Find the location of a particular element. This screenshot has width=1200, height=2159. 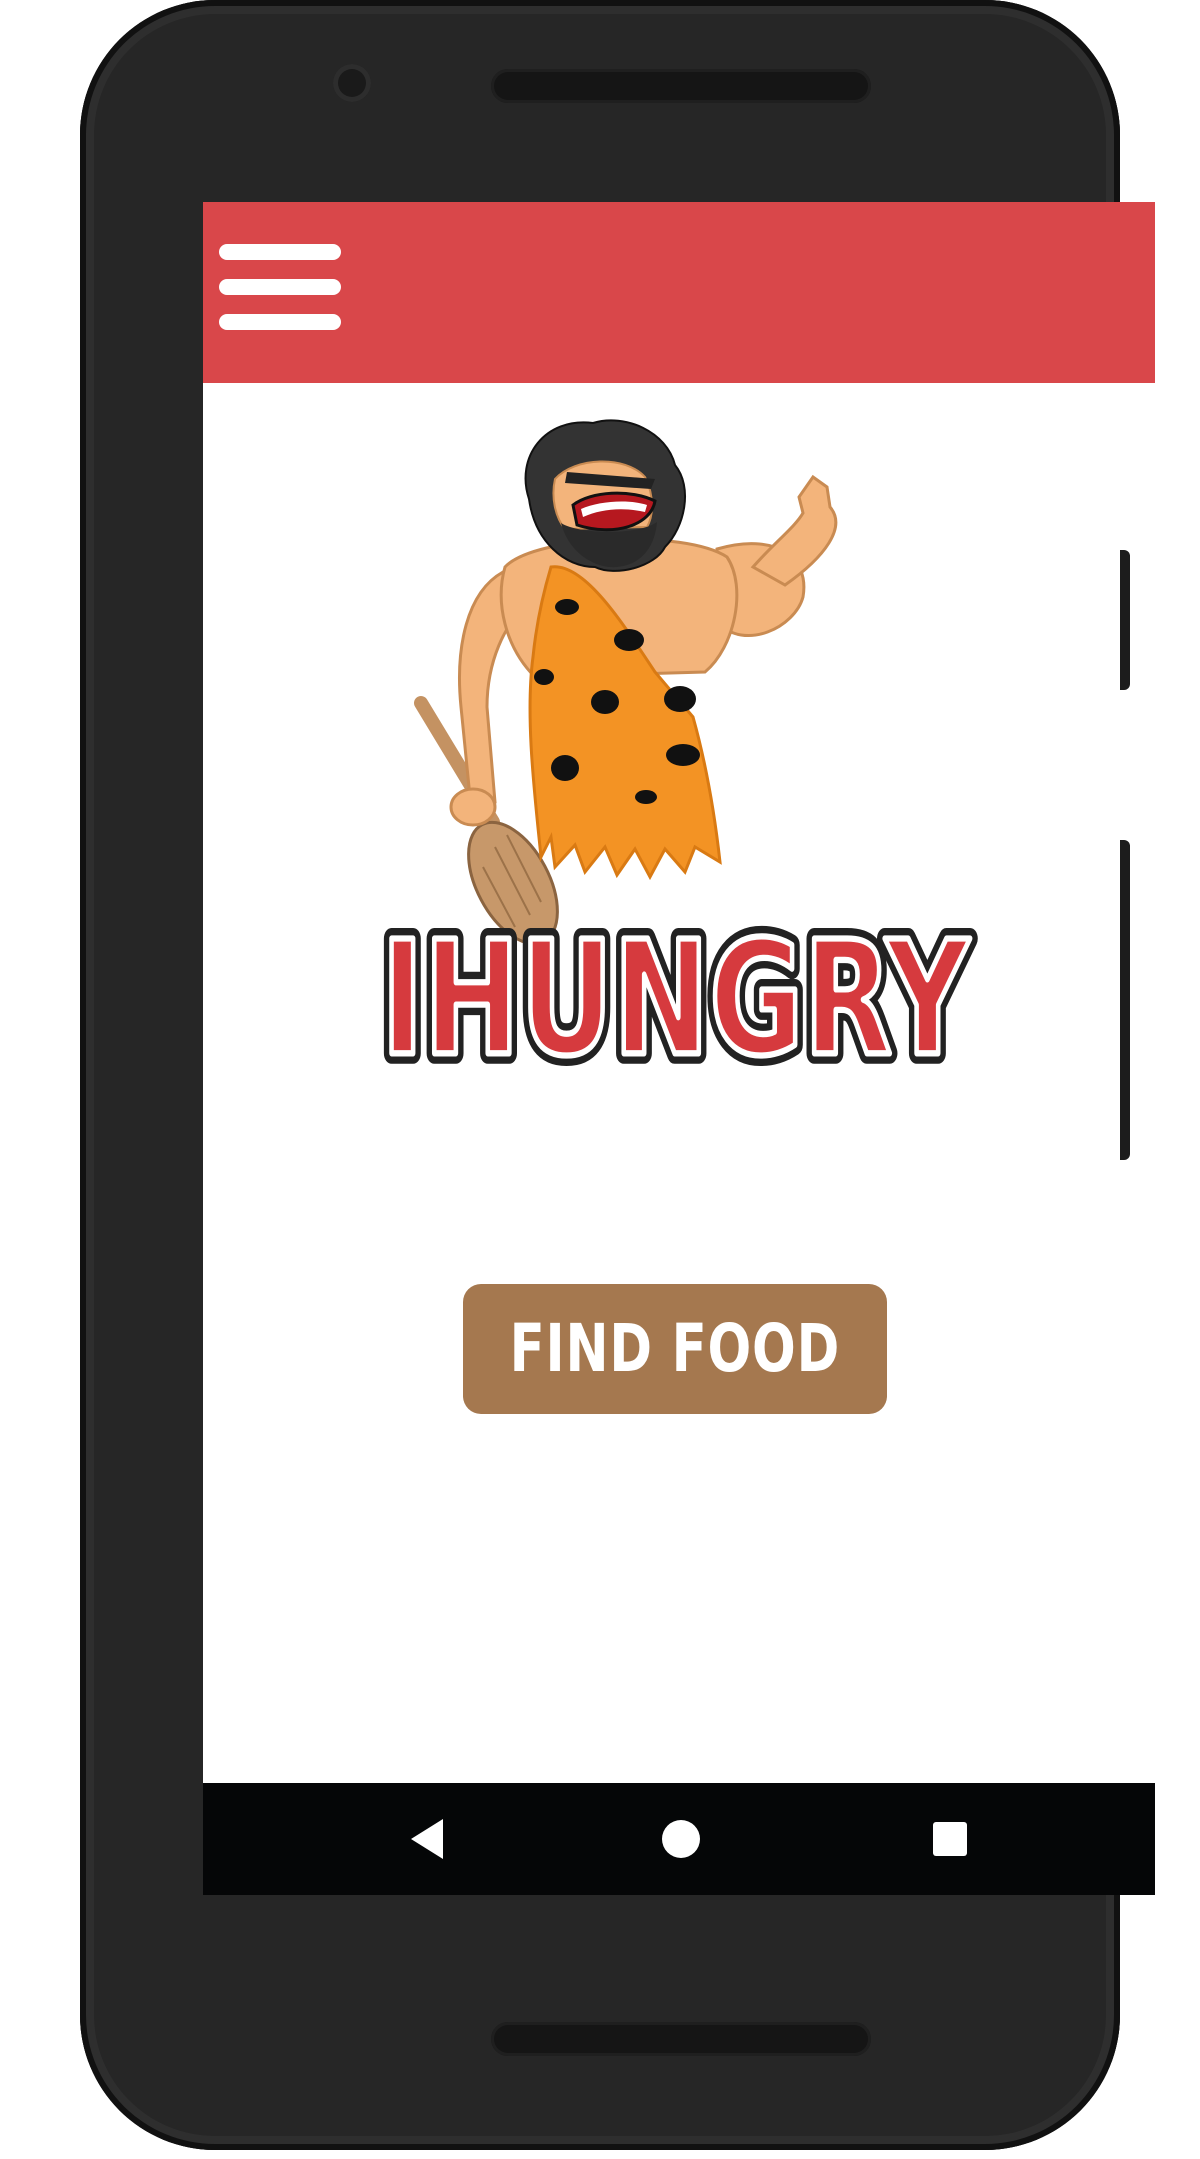

find-food-label: FIND FOOD is located at coordinates (675, 1348).